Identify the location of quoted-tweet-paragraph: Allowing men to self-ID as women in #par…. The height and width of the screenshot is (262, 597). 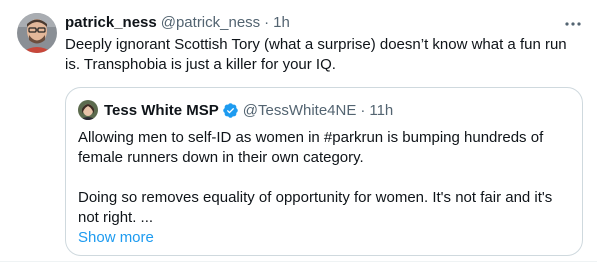
(311, 147).